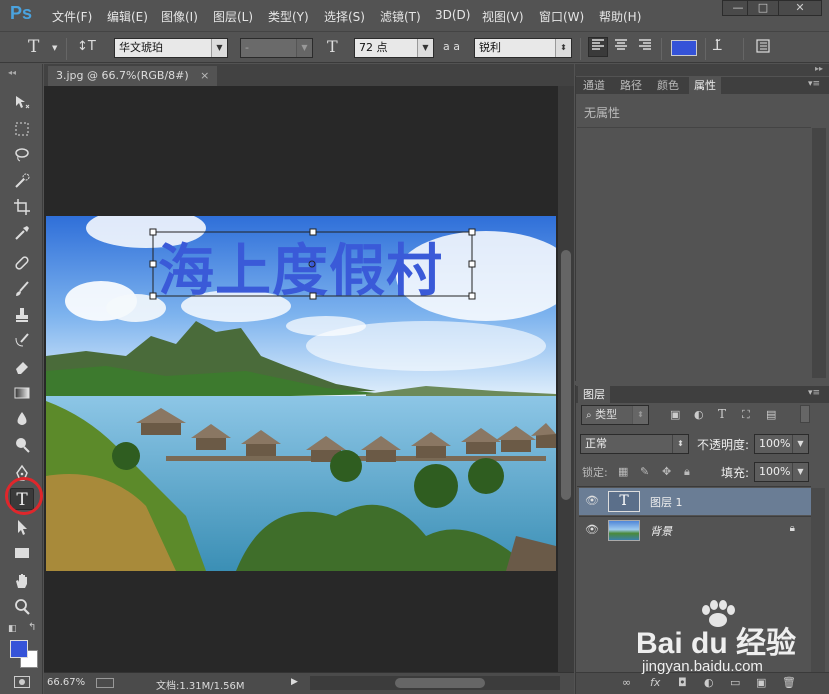 This screenshot has height=694, width=829. I want to click on options-bar: T ▼ ↕T 华文琥珀 ▼ - ▼ T 72 点 ▼ a a 锐利 ⬍ ꓕ̃, so click(414, 47).